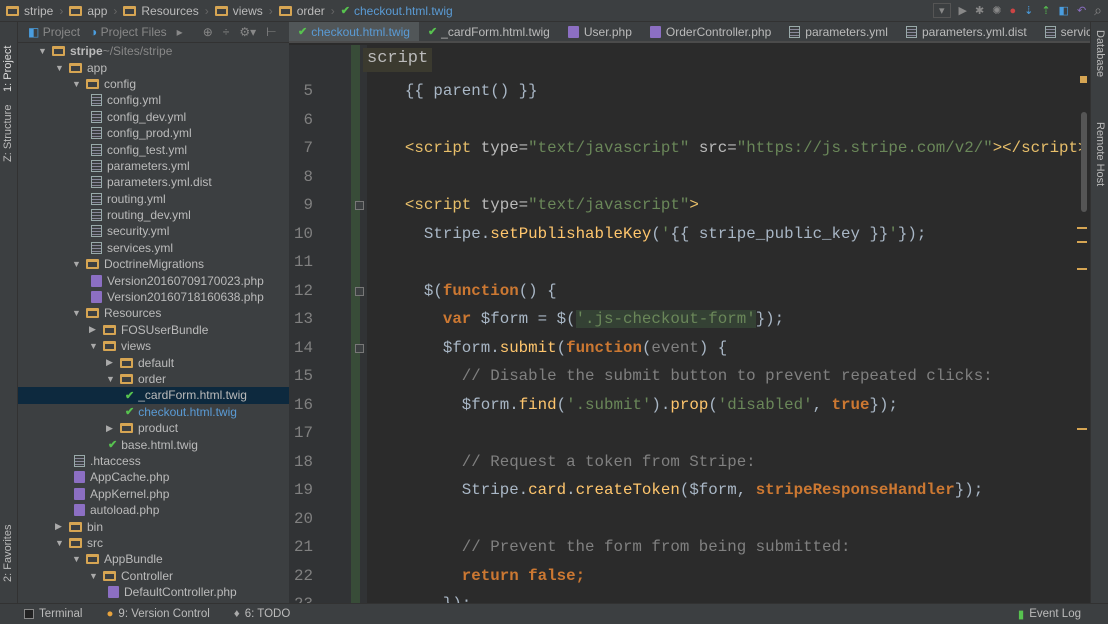  I want to click on project-files-tab: ◑ Project Files, so click(128, 32).